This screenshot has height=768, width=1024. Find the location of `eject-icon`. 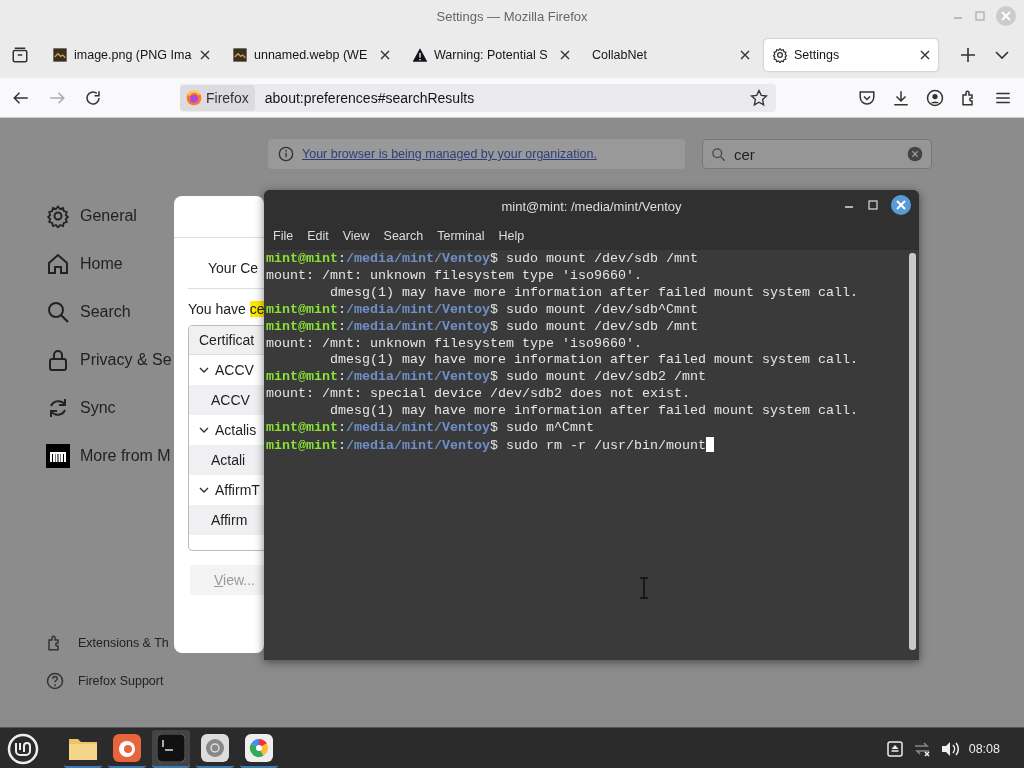

eject-icon is located at coordinates (894, 748).